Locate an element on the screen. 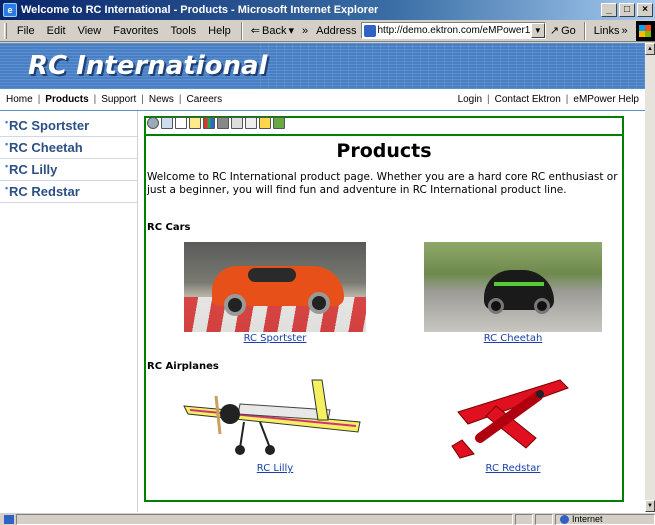  cheetah-image is located at coordinates (513, 287).